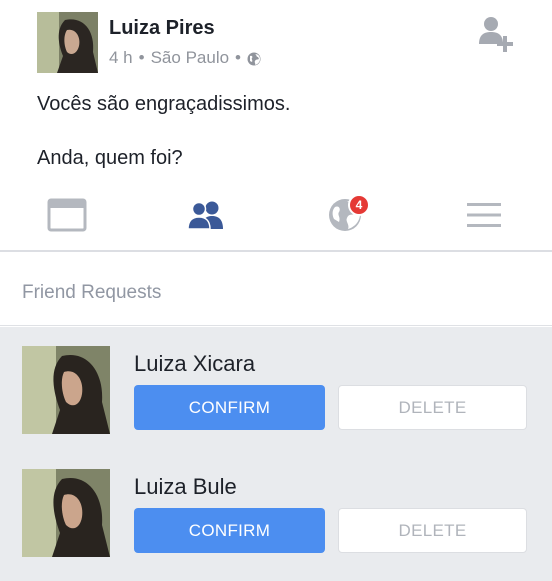 This screenshot has height=581, width=552. Describe the element at coordinates (496, 34) in the screenshot. I see `add-friend-icon` at that location.